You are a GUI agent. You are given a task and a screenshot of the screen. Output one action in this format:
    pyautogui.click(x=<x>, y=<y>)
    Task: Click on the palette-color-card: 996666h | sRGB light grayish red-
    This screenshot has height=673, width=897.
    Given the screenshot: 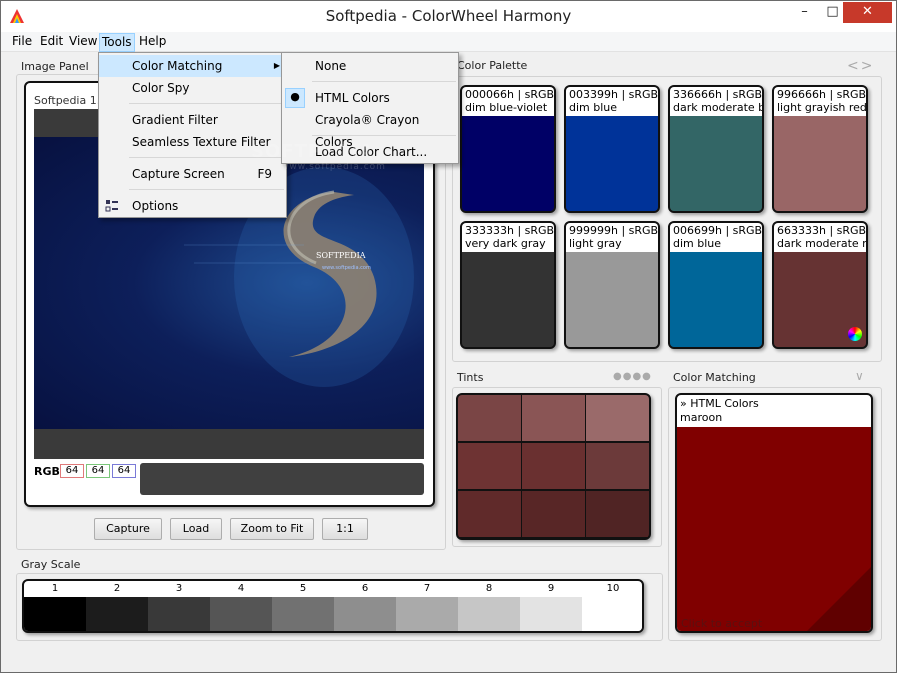 What is the action you would take?
    pyautogui.click(x=820, y=149)
    